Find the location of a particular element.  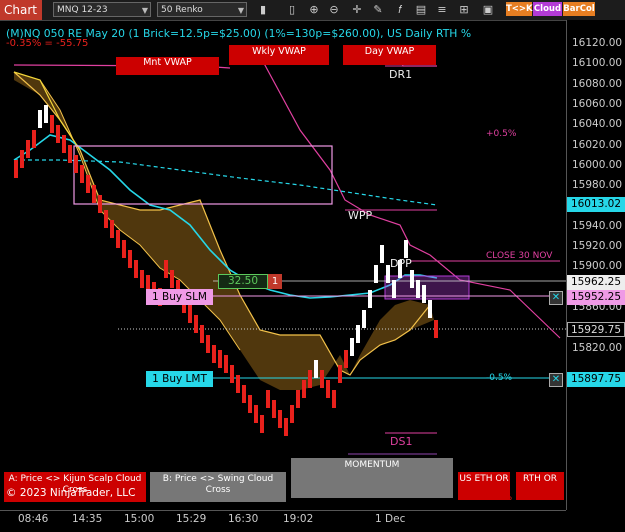

us-eth-or-button: US ETH OR is located at coordinates (484, 486).